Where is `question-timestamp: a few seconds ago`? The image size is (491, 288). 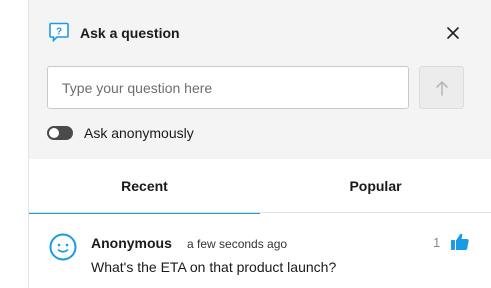 question-timestamp: a few seconds ago is located at coordinates (237, 244).